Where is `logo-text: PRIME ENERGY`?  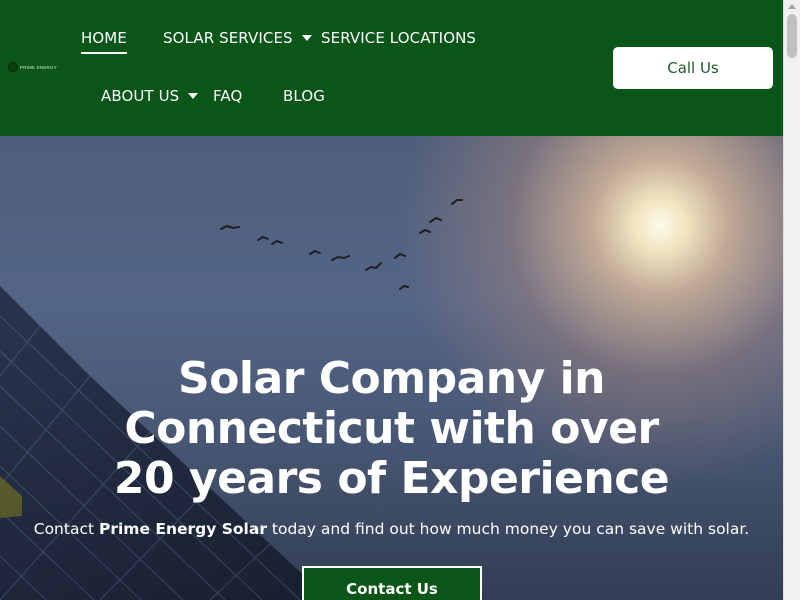 logo-text: PRIME ENERGY is located at coordinates (38, 67).